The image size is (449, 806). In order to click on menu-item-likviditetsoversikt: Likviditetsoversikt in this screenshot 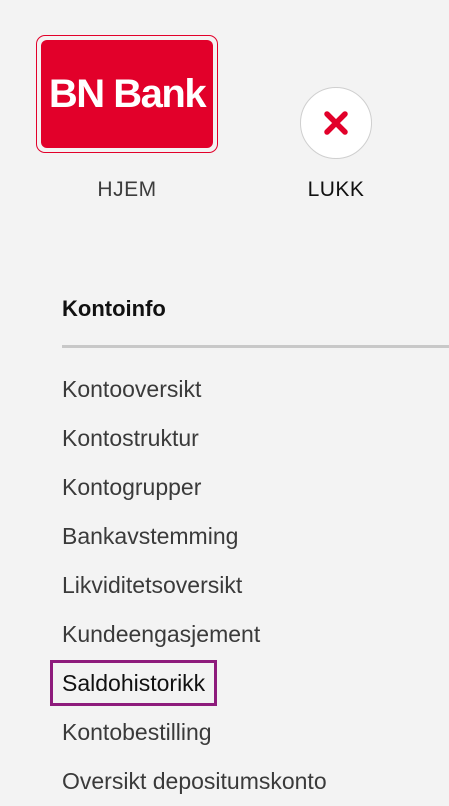, I will do `click(194, 585)`.